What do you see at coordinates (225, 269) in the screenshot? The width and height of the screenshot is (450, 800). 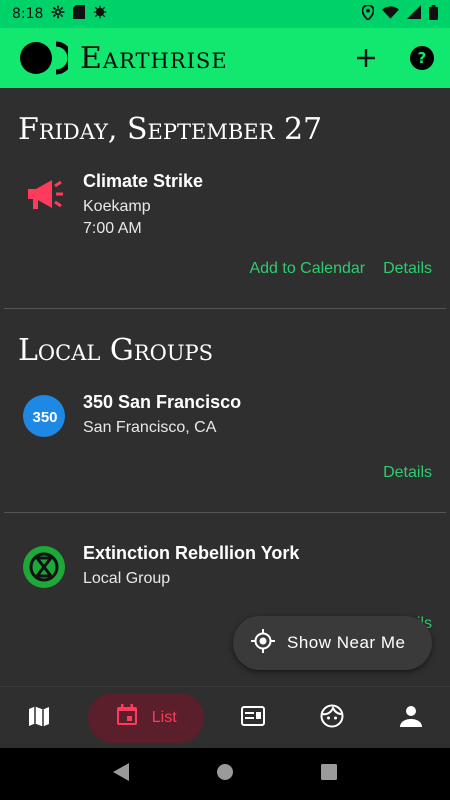 I see `event-actions: Add to Calendar Details` at bounding box center [225, 269].